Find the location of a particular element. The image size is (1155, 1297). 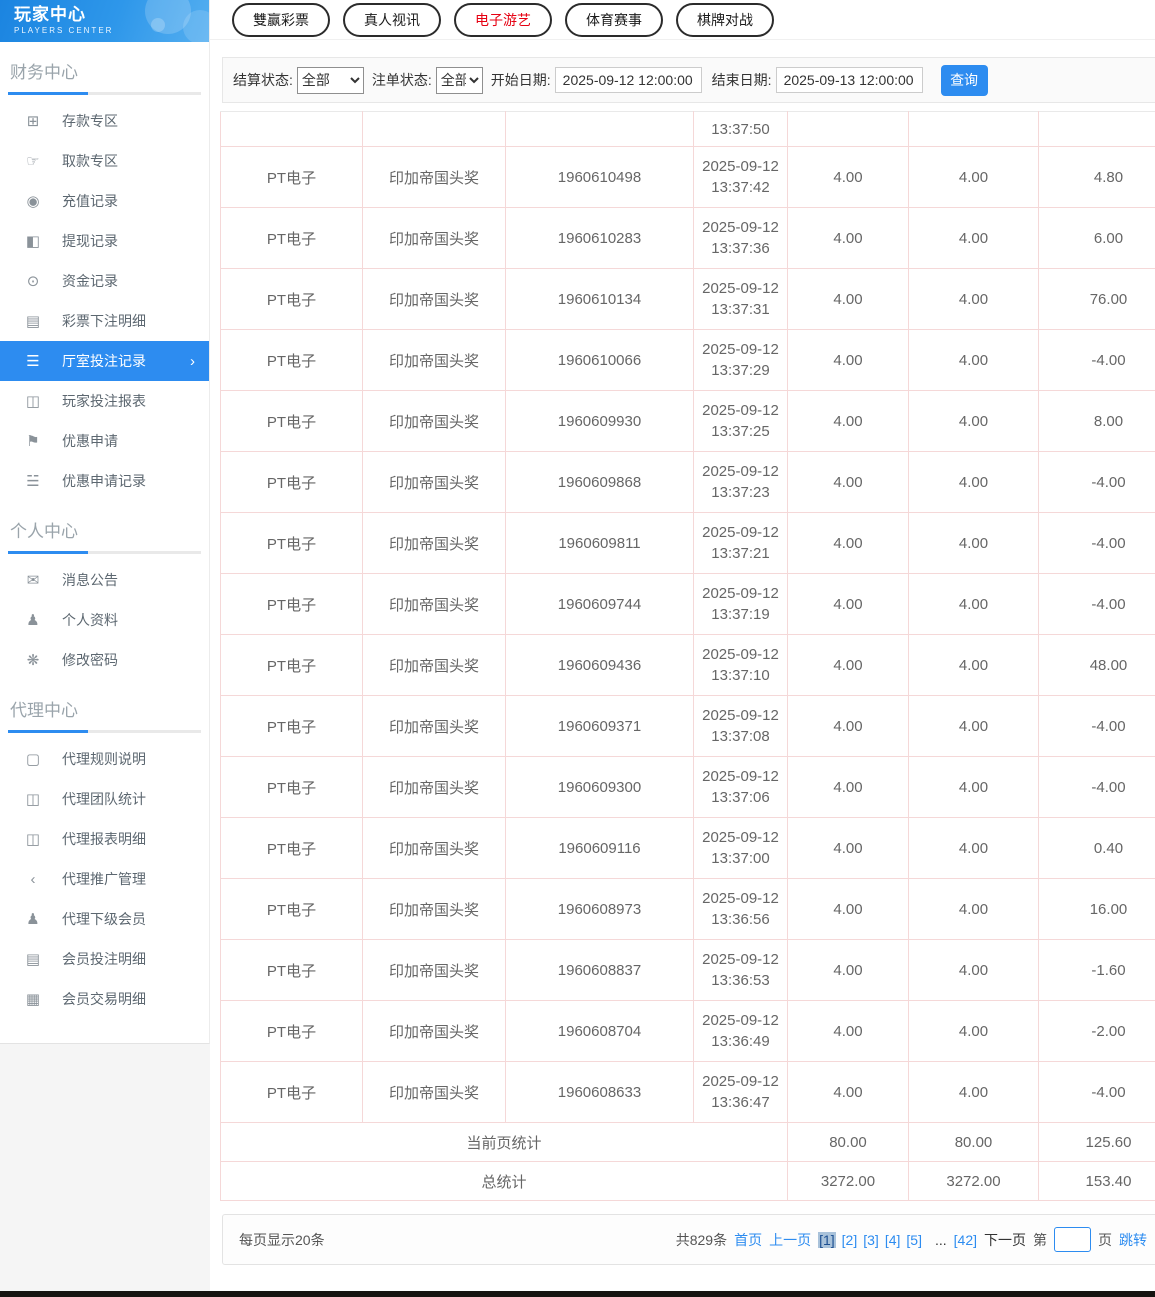

sidebar-item-lottery-bet-detail: ▤ 彩票下注明细 is located at coordinates (104, 321).